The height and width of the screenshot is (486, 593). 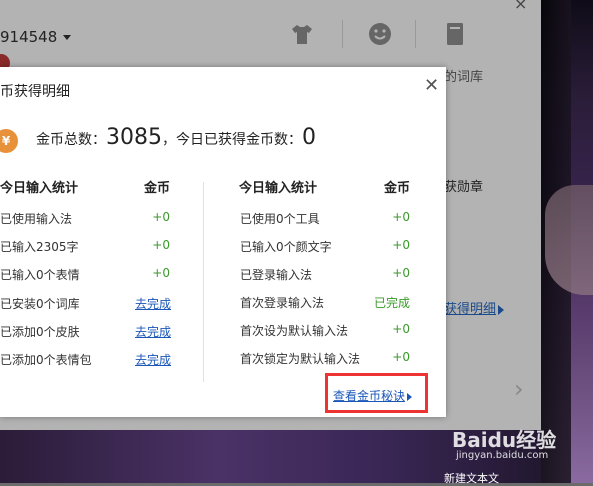 I want to click on coin-icon: ¥, so click(x=9, y=141).